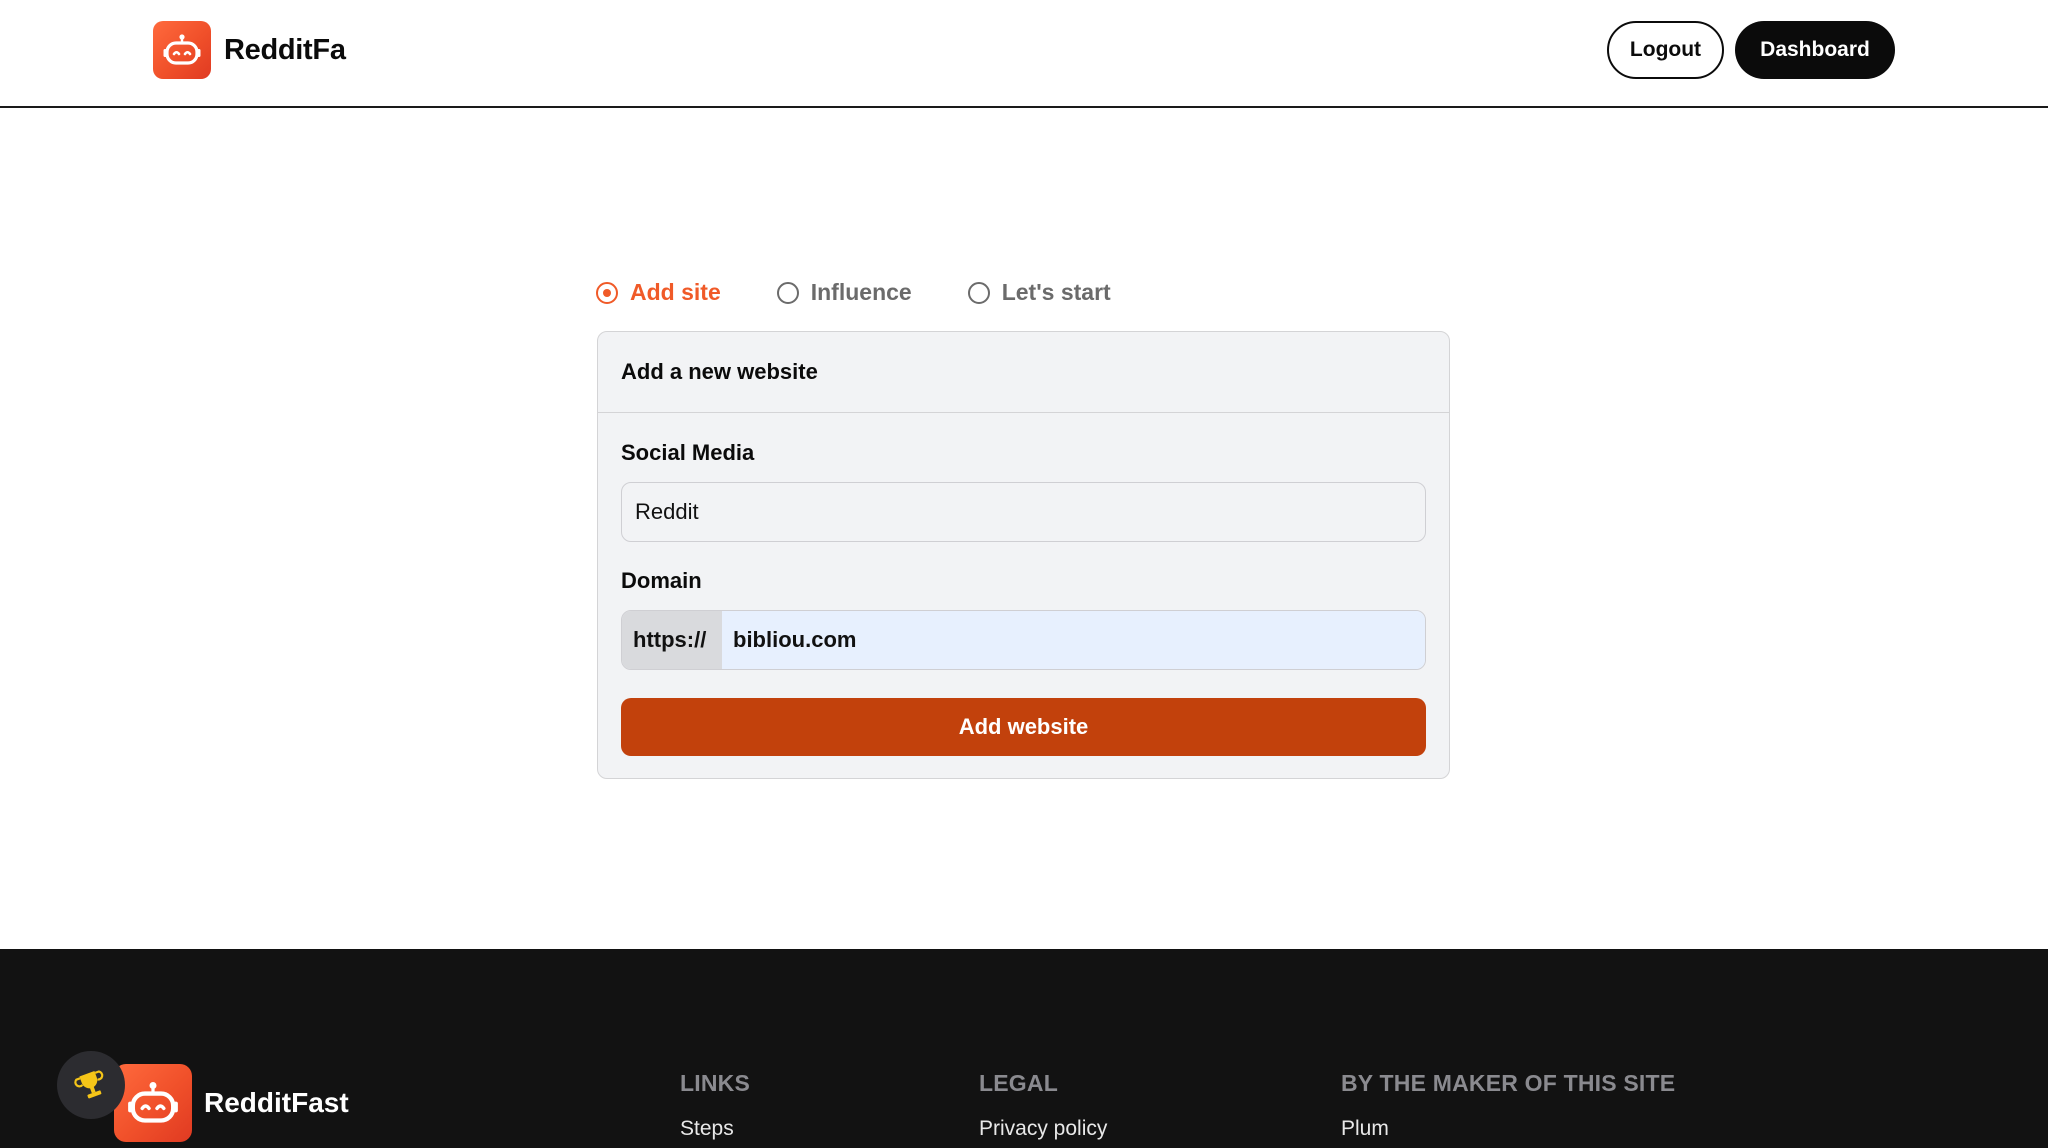  I want to click on step-lets-start: Let's start, so click(1039, 292).